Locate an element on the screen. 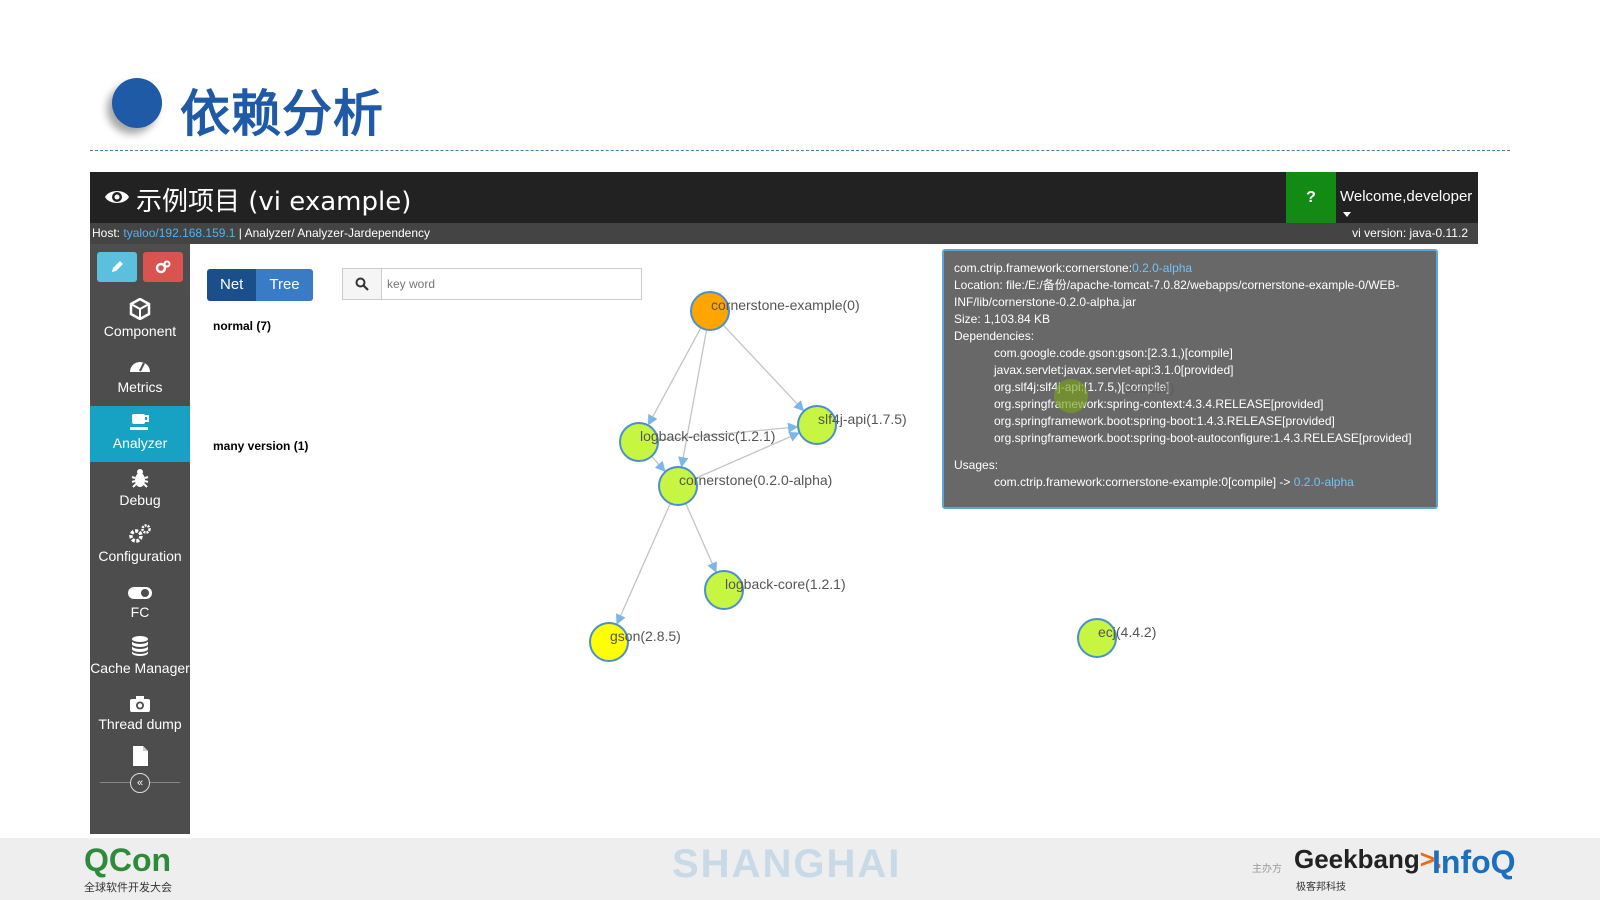 The image size is (1600, 900). graph-node: logback-classic(1.2.1) is located at coordinates (697, 442).